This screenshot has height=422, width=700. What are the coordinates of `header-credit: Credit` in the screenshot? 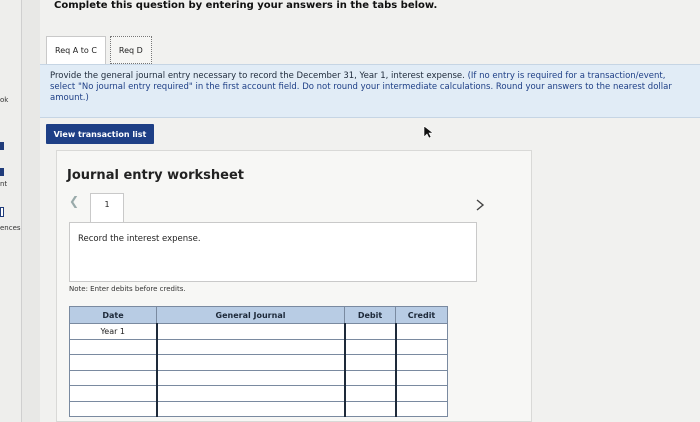 It's located at (421, 315).